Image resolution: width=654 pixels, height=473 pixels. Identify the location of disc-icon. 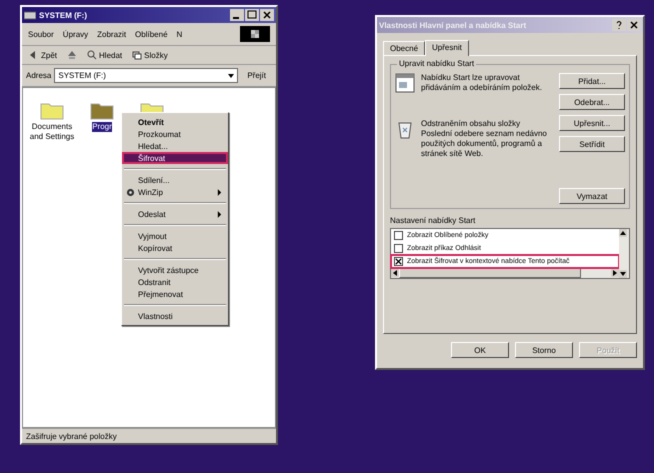
(130, 192).